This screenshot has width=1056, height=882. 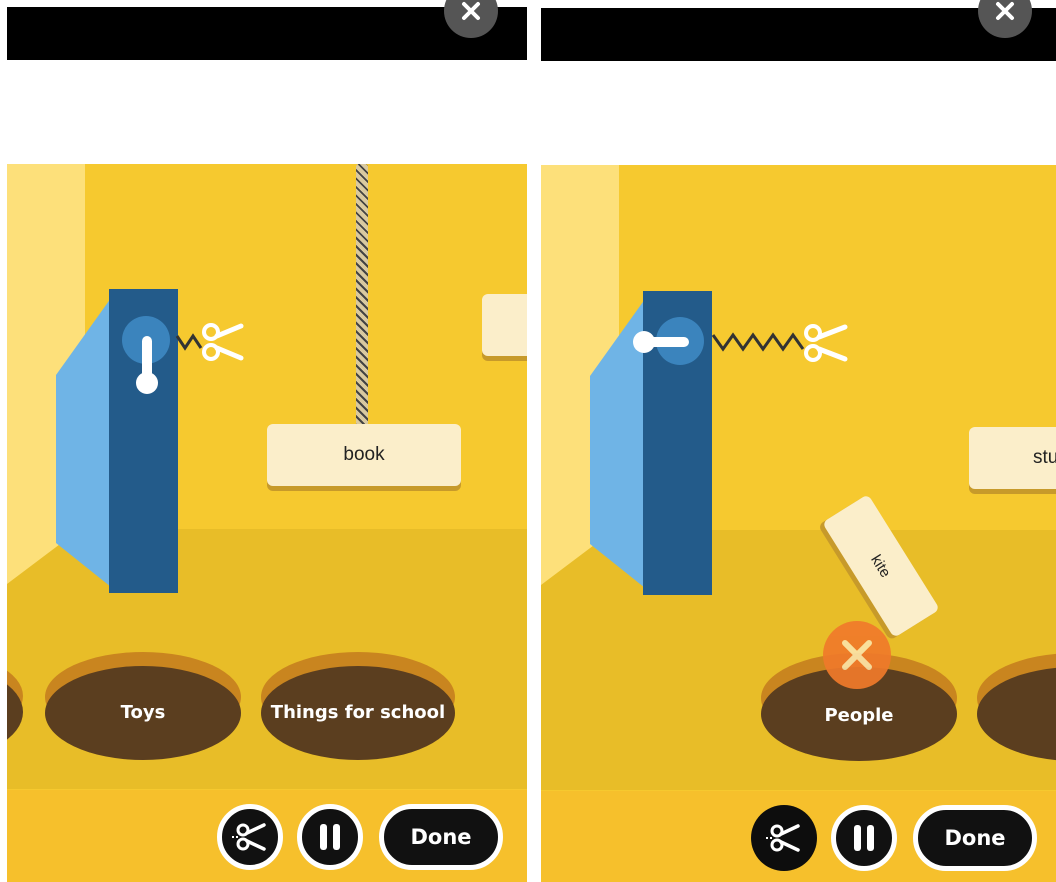 I want to click on word-card: book, so click(x=364, y=455).